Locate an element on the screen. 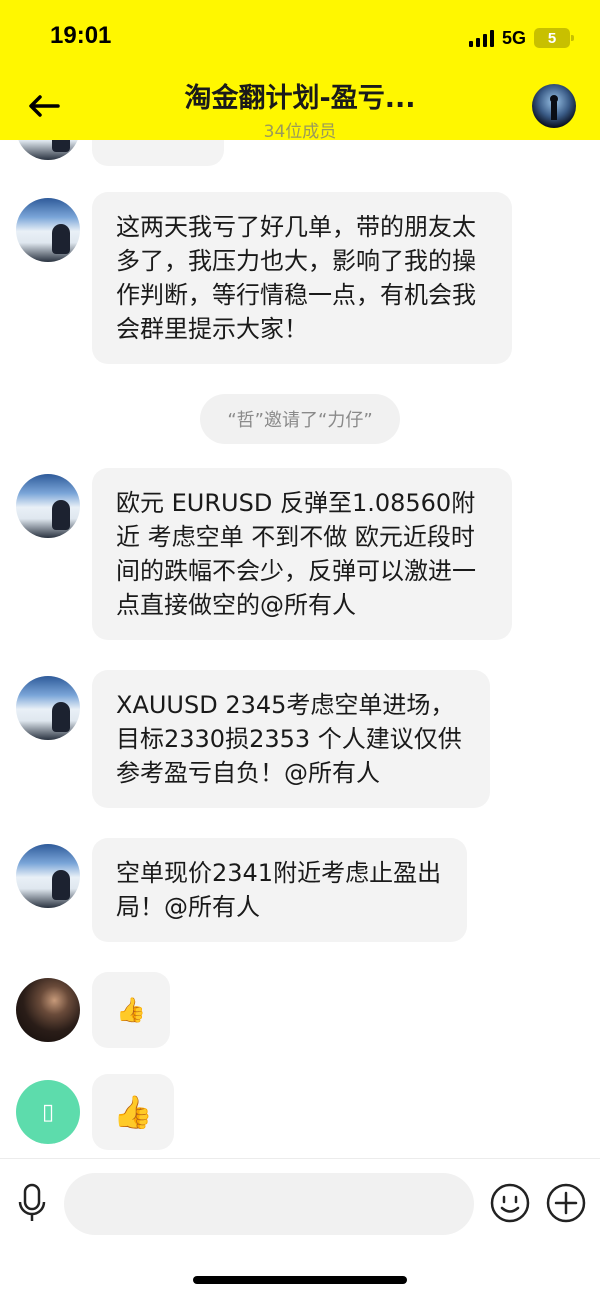  message-bubble: 空单现价2341附近考虑止盈出局！@所有人 is located at coordinates (279, 890).